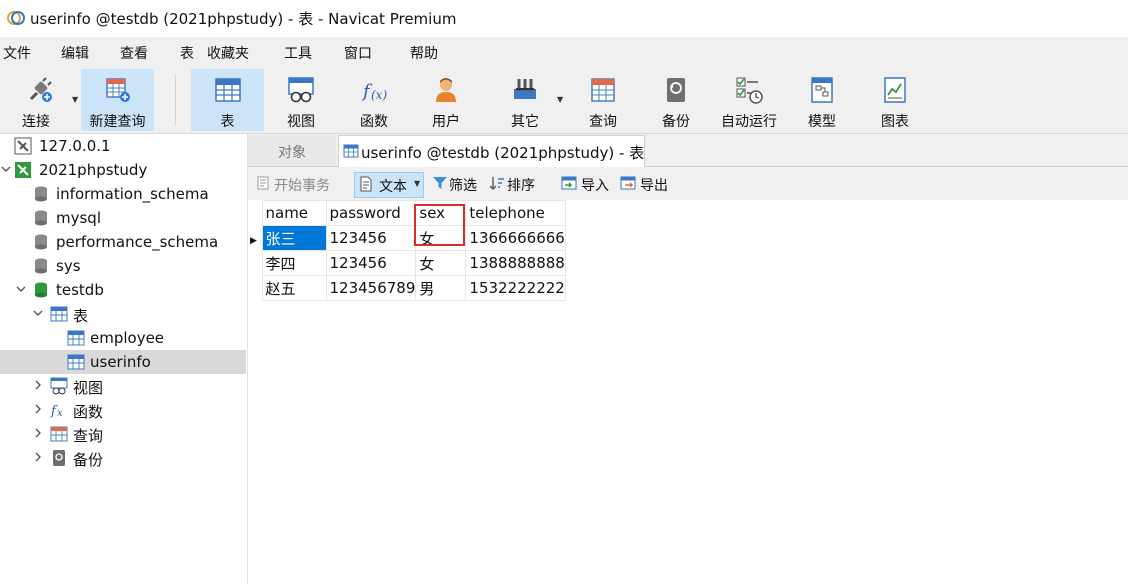  Describe the element at coordinates (227, 122) in the screenshot. I see `table-label: 表` at that location.